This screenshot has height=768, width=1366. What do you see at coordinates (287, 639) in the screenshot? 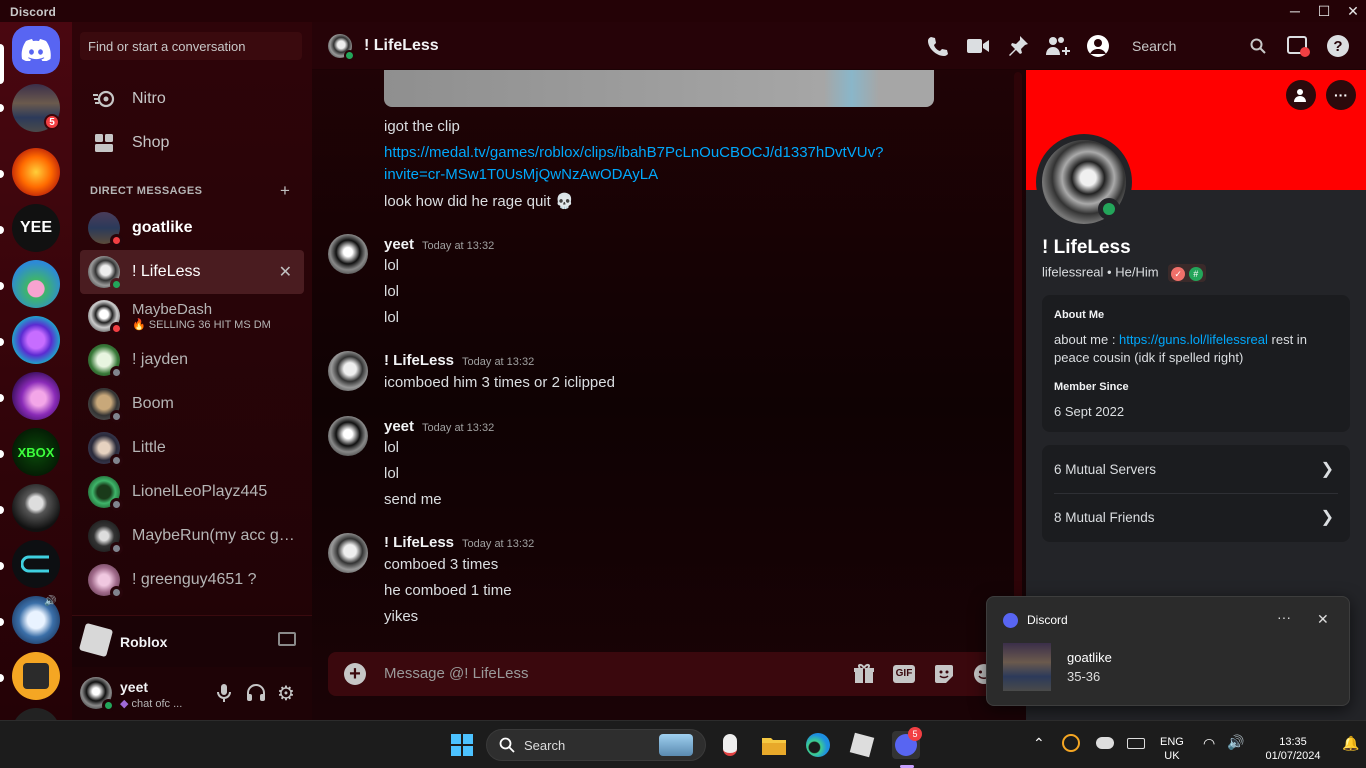
I see `screen-share-icon` at bounding box center [287, 639].